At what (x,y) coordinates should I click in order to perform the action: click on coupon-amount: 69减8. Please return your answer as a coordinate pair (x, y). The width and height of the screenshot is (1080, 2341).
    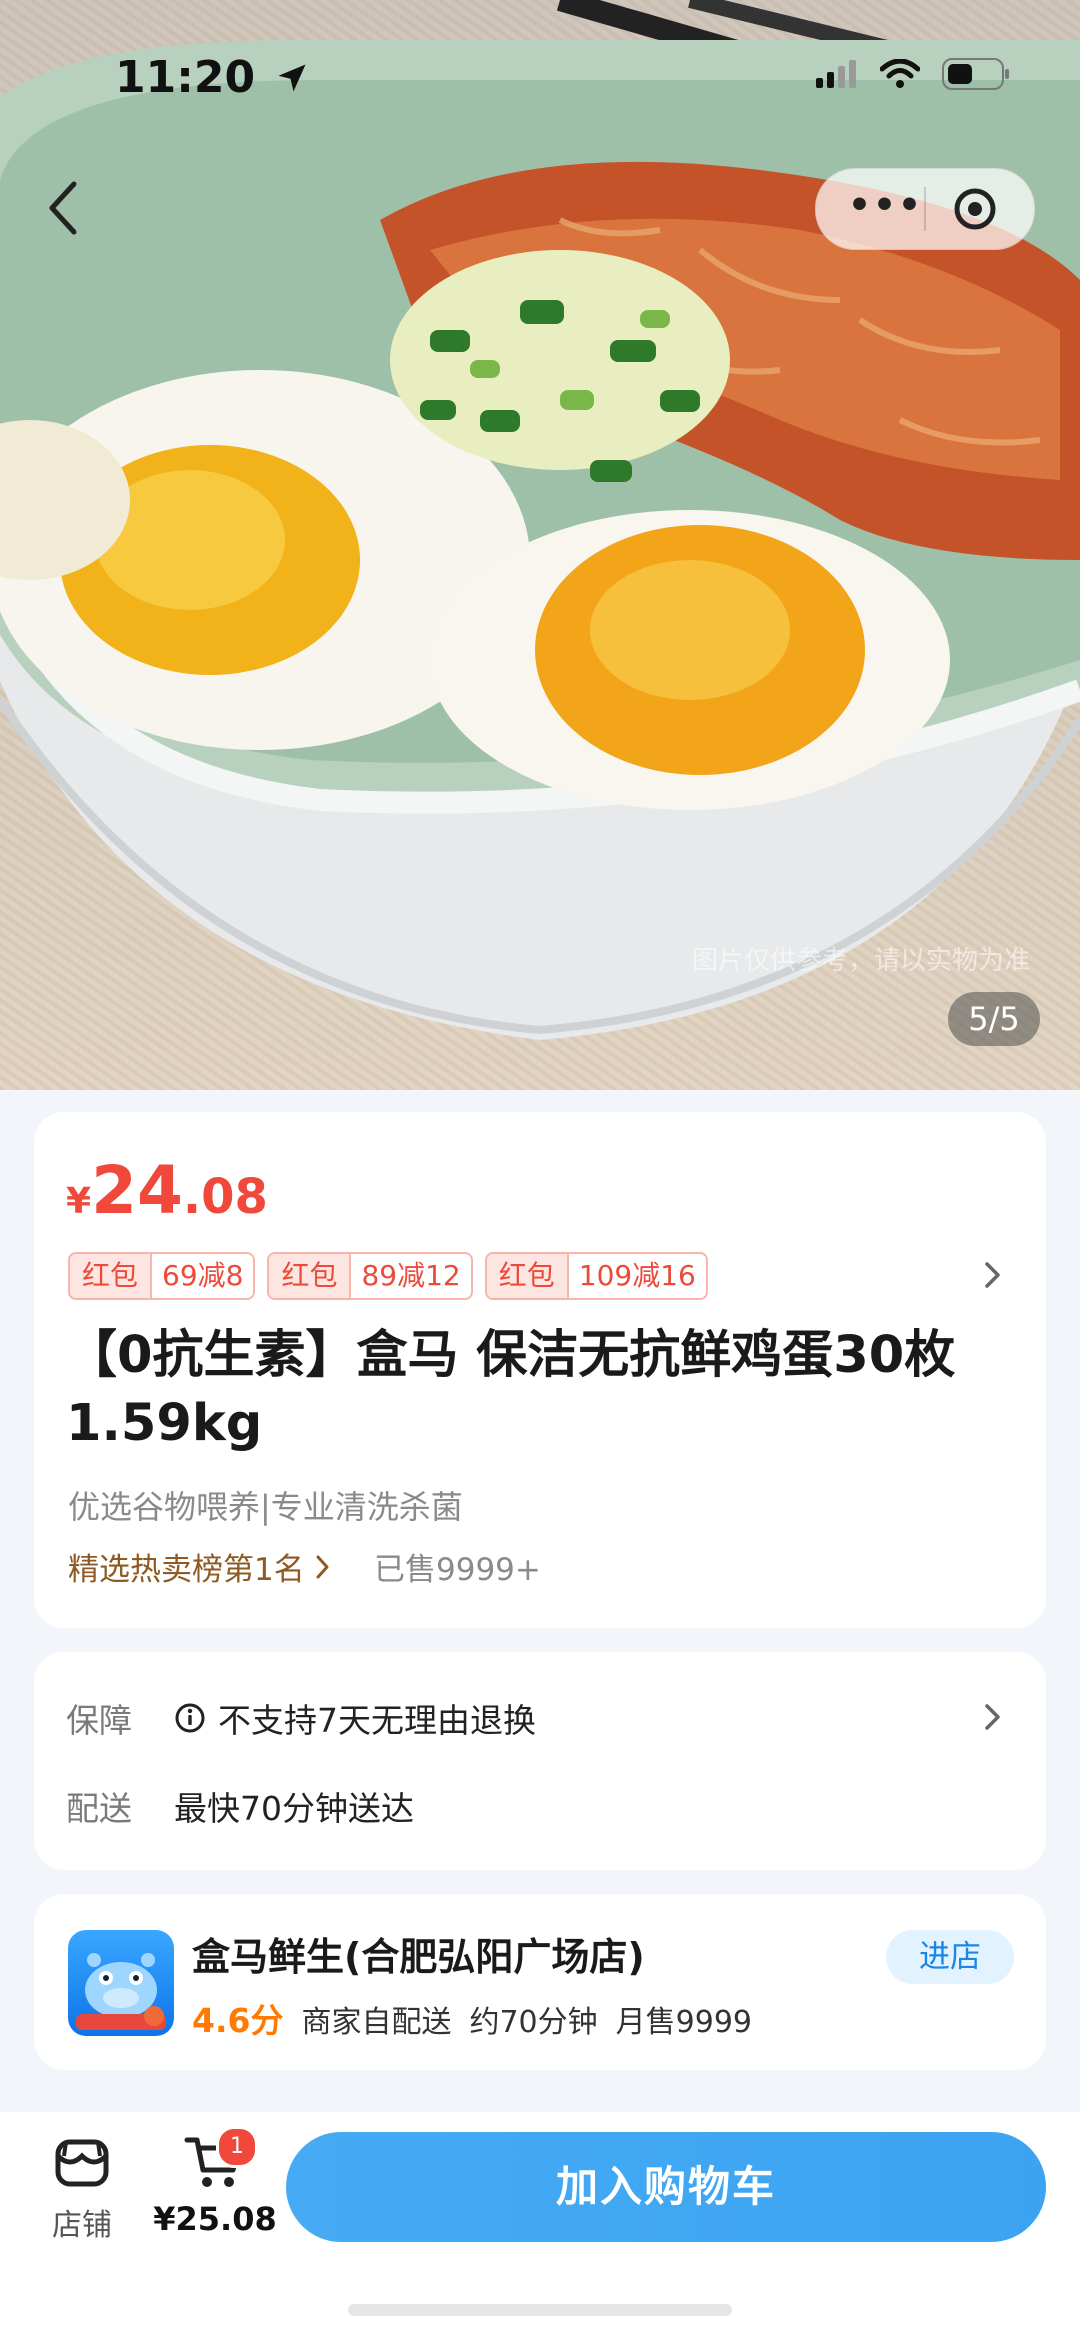
    Looking at the image, I should click on (203, 1275).